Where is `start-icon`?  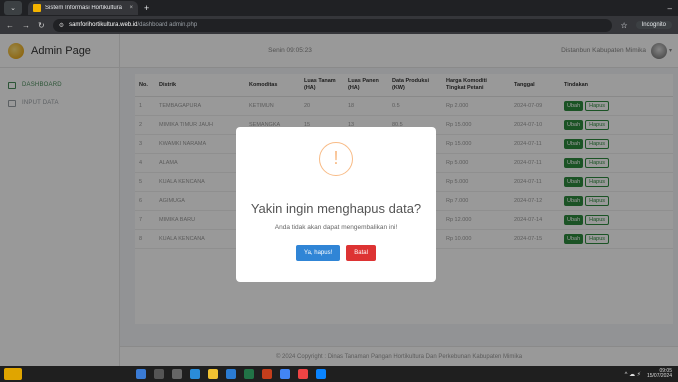
start-icon is located at coordinates (141, 374).